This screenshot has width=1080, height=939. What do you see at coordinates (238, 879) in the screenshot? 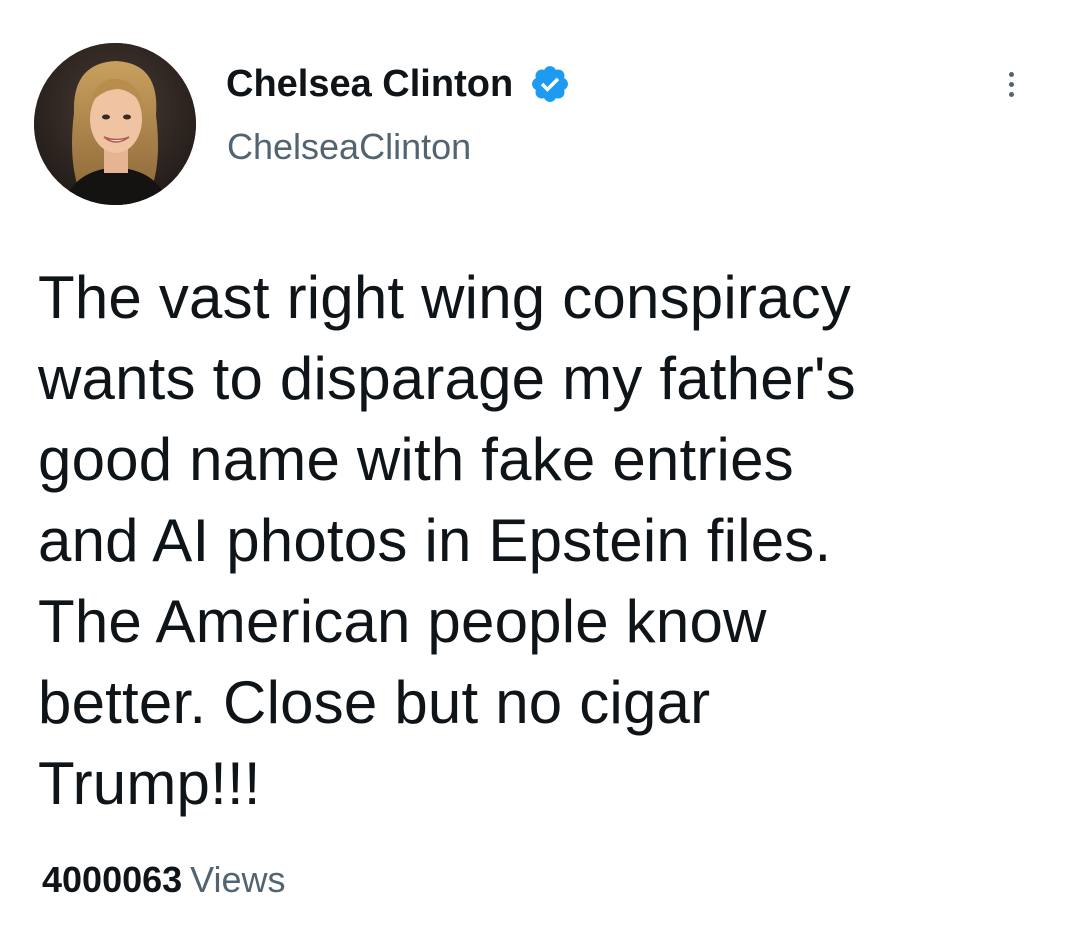
I see `views-label: Views` at bounding box center [238, 879].